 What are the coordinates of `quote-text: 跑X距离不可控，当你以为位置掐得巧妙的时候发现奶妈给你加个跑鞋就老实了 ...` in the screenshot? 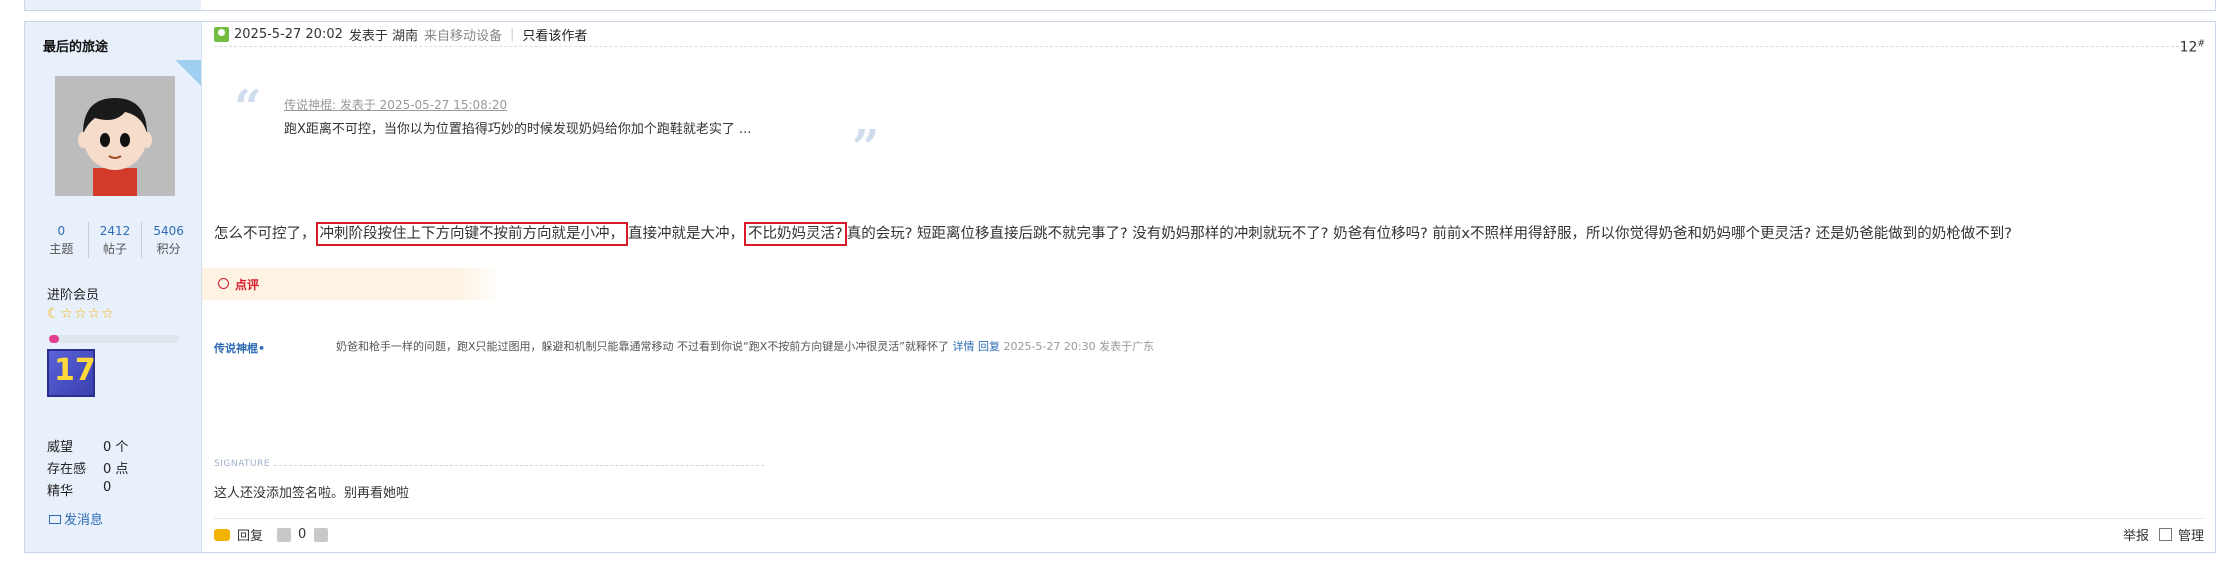 It's located at (518, 129).